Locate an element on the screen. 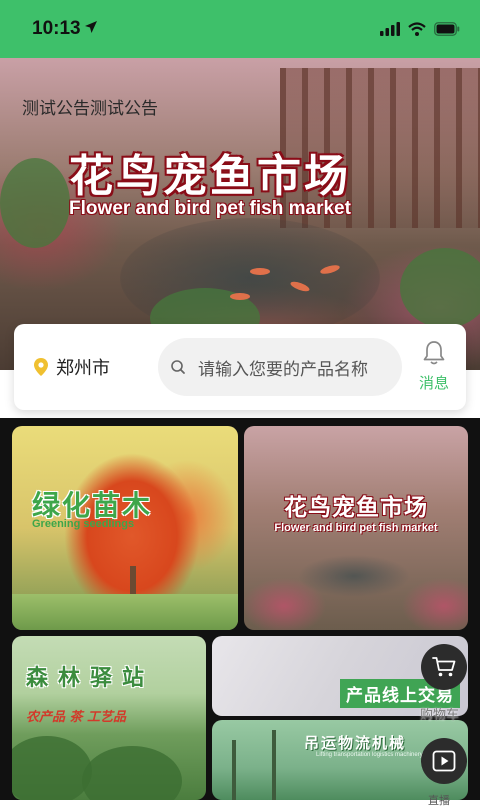  grass-decoration is located at coordinates (125, 612).